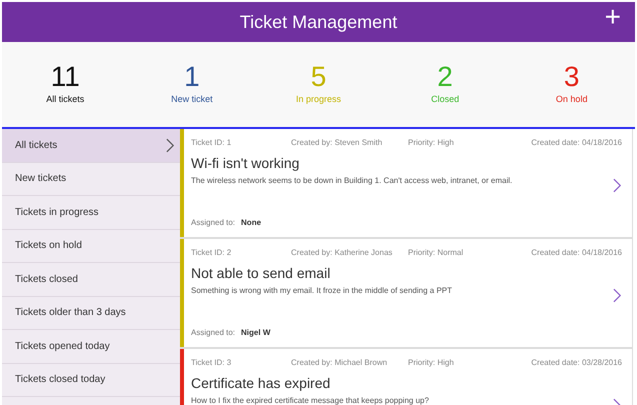 The width and height of the screenshot is (637, 405). What do you see at coordinates (192, 99) in the screenshot?
I see `stat-label: New ticket` at bounding box center [192, 99].